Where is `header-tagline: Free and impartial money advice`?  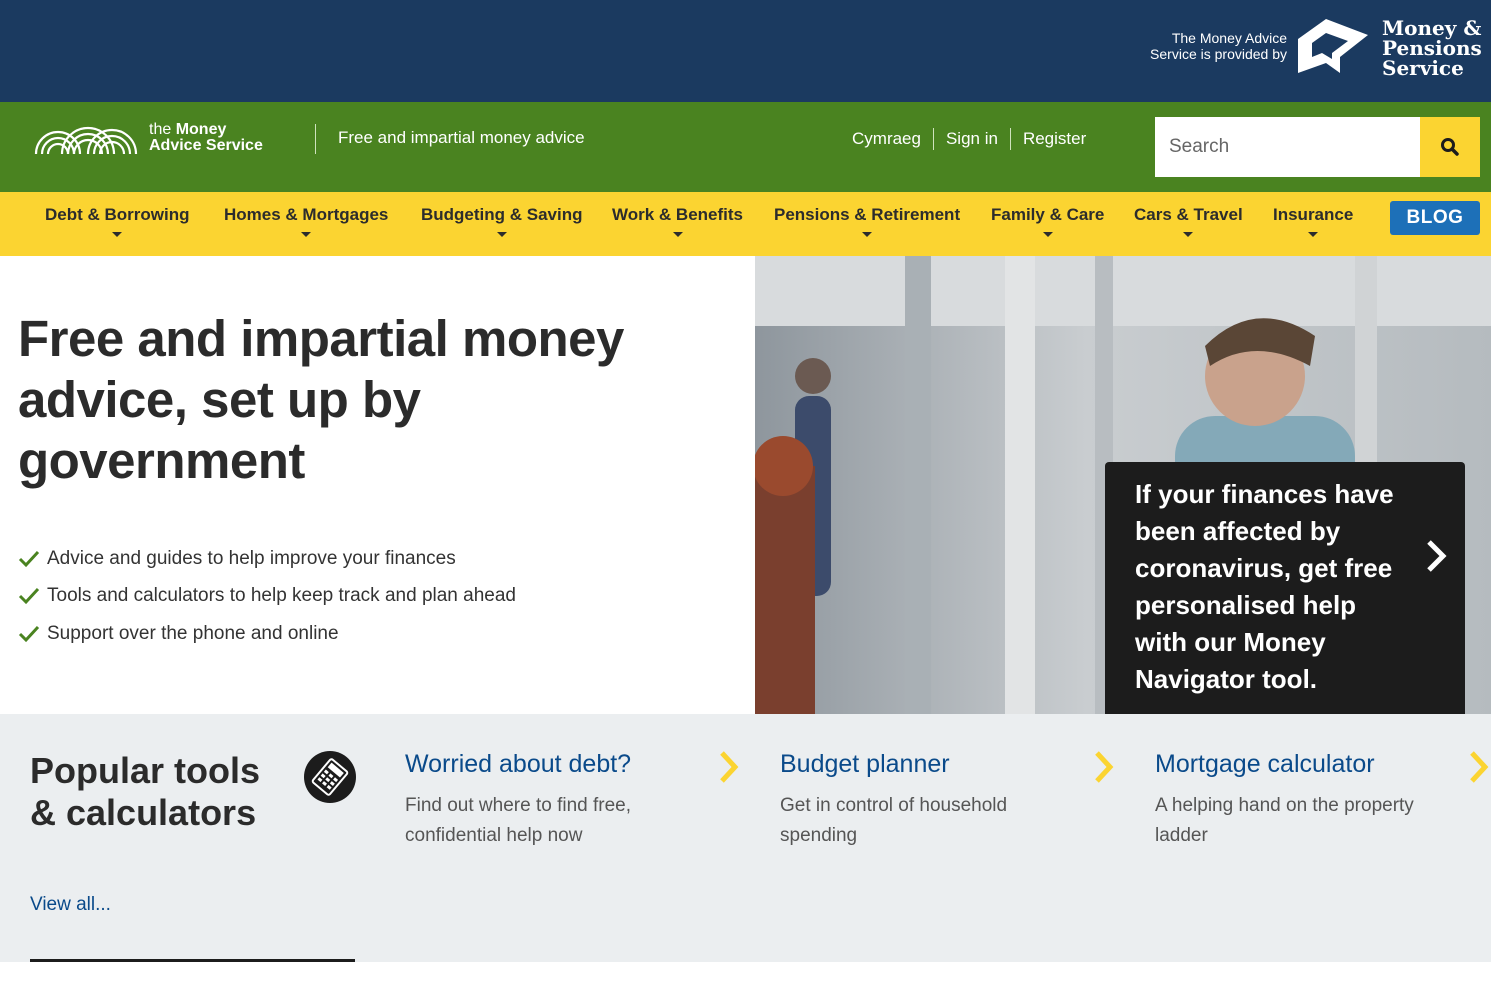 header-tagline: Free and impartial money advice is located at coordinates (461, 137).